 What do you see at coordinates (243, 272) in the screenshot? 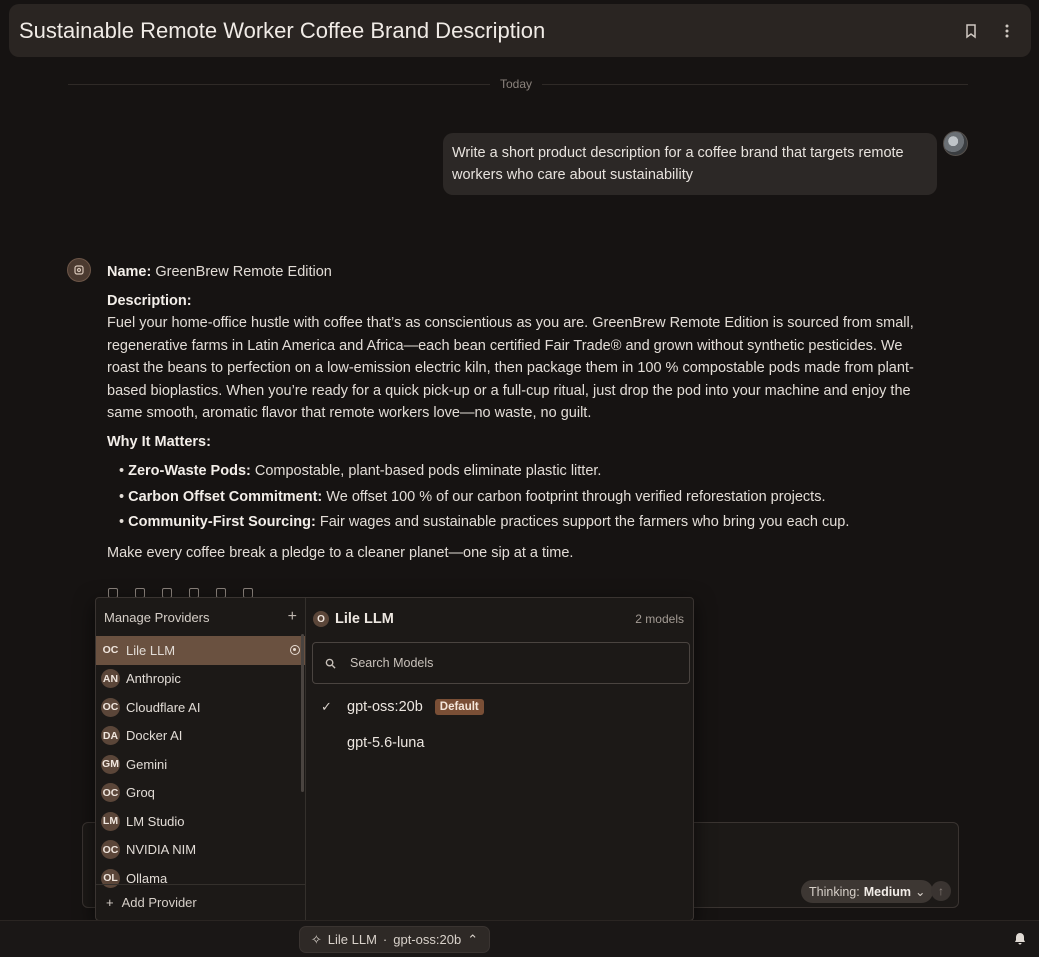
I see `name-value: GreenBrew Remote Edition` at bounding box center [243, 272].